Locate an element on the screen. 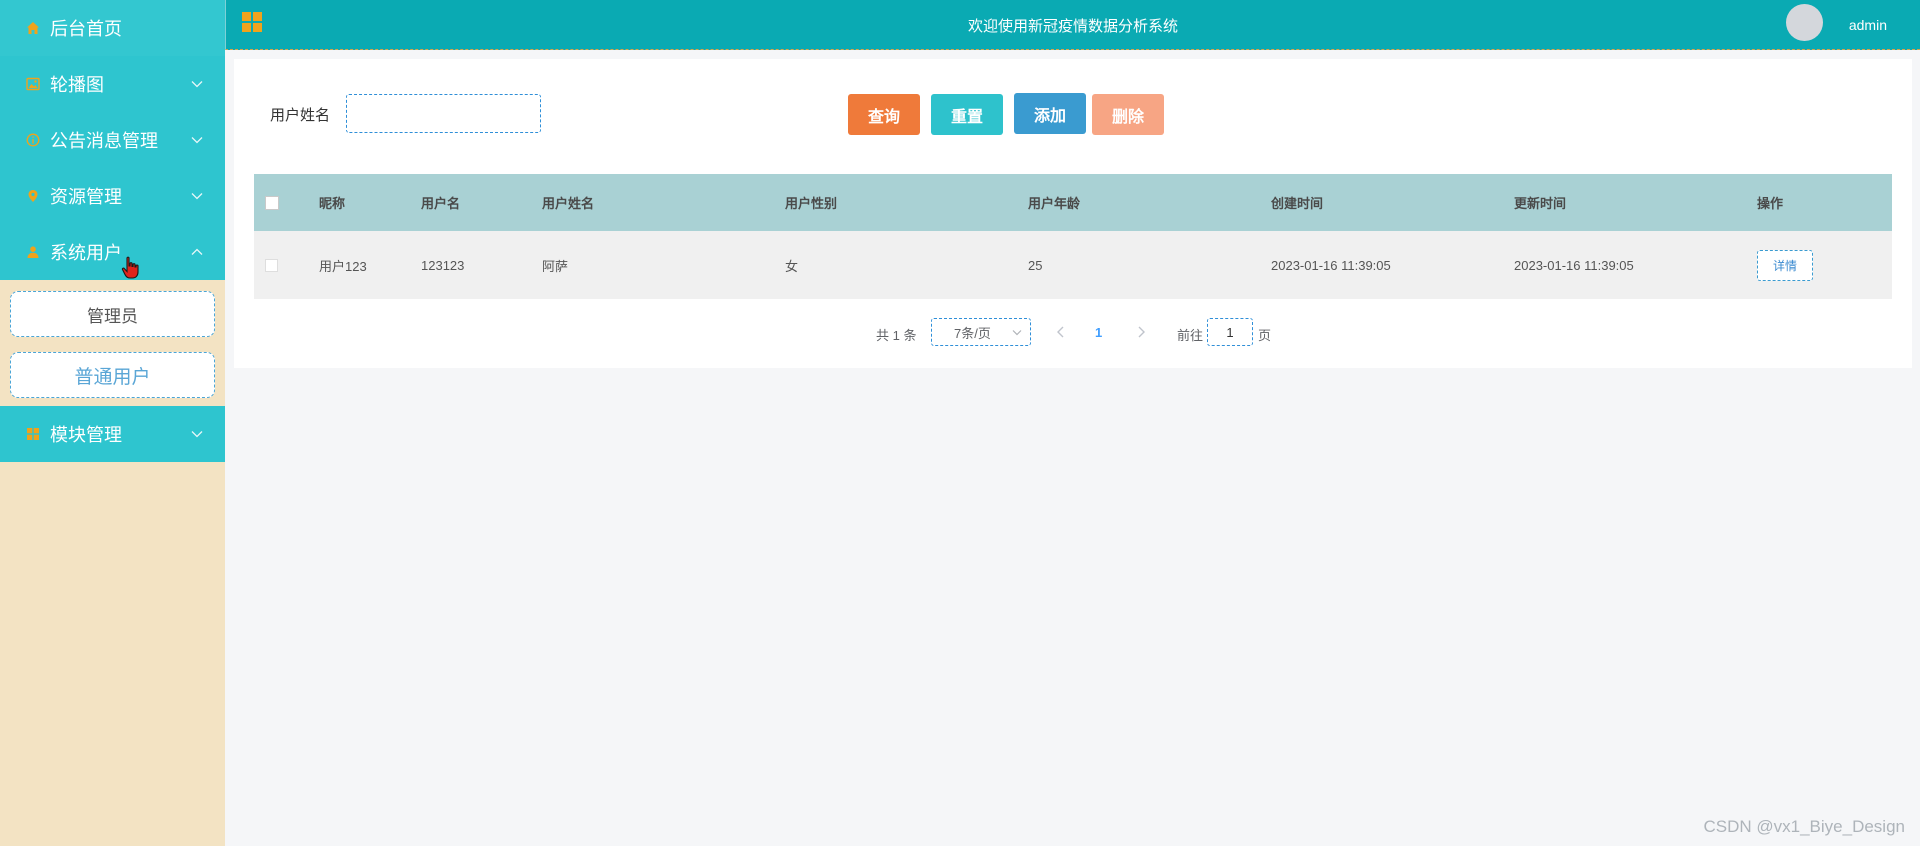 The image size is (1920, 846). sidebar-item-label: 轮播图 is located at coordinates (77, 85).